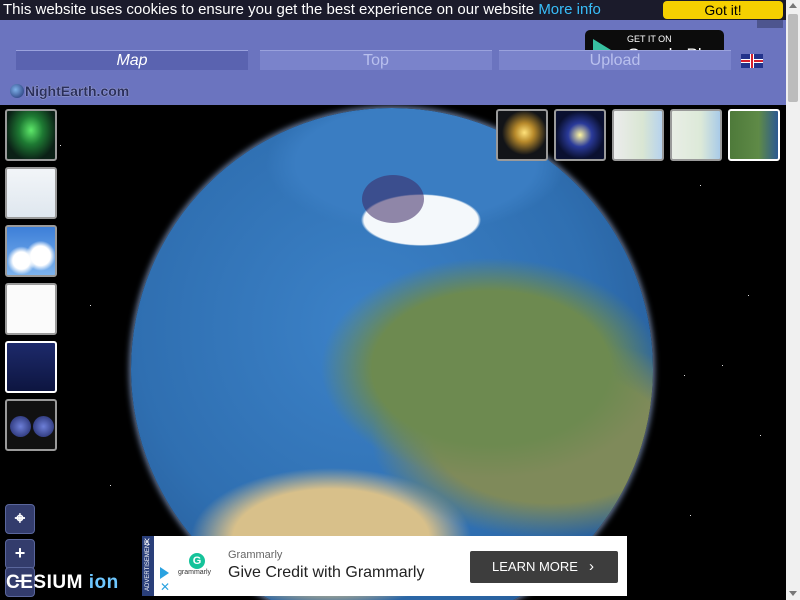 The image size is (800, 600). Describe the element at coordinates (197, 561) in the screenshot. I see `grammarly-icon: G` at that location.